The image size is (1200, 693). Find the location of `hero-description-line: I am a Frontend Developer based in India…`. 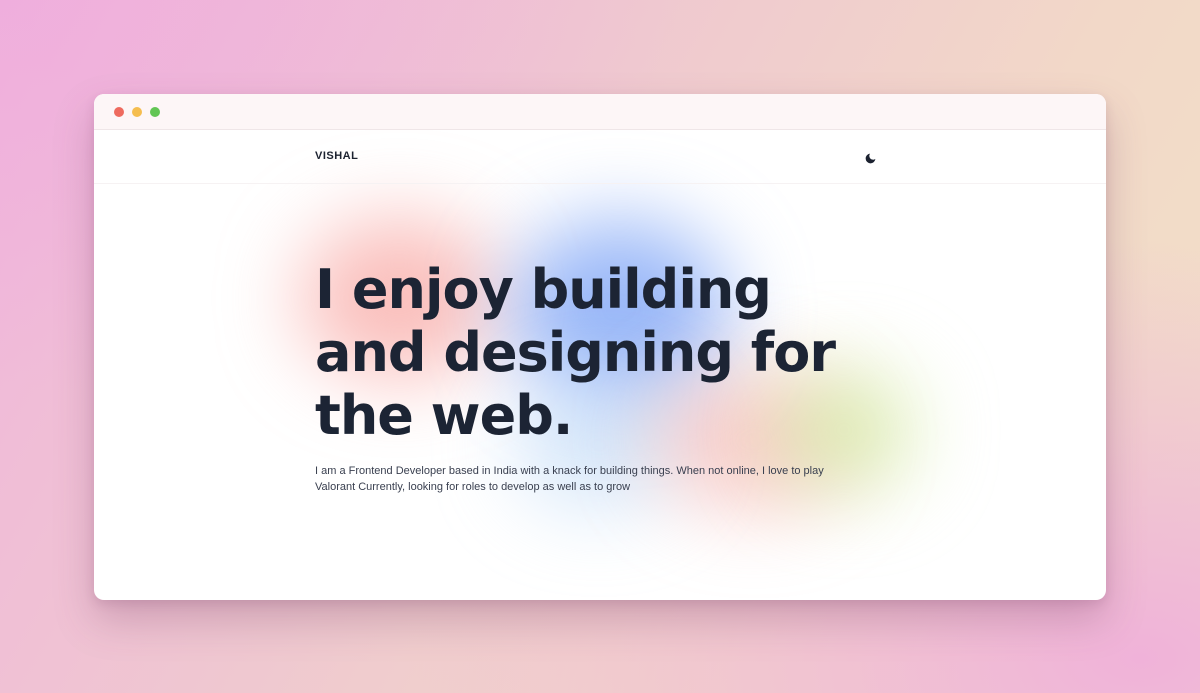

hero-description-line: I am a Frontend Developer based in India… is located at coordinates (569, 471).